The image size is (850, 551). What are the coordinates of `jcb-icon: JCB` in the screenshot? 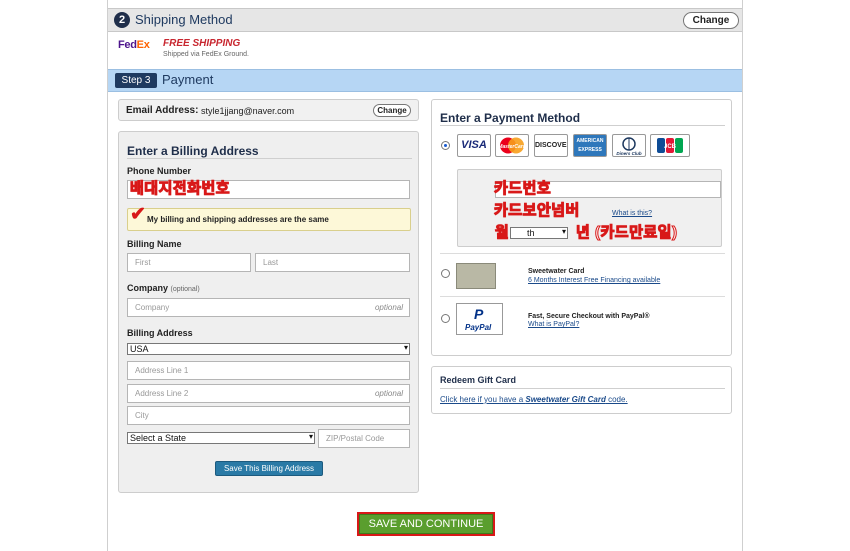 It's located at (670, 145).